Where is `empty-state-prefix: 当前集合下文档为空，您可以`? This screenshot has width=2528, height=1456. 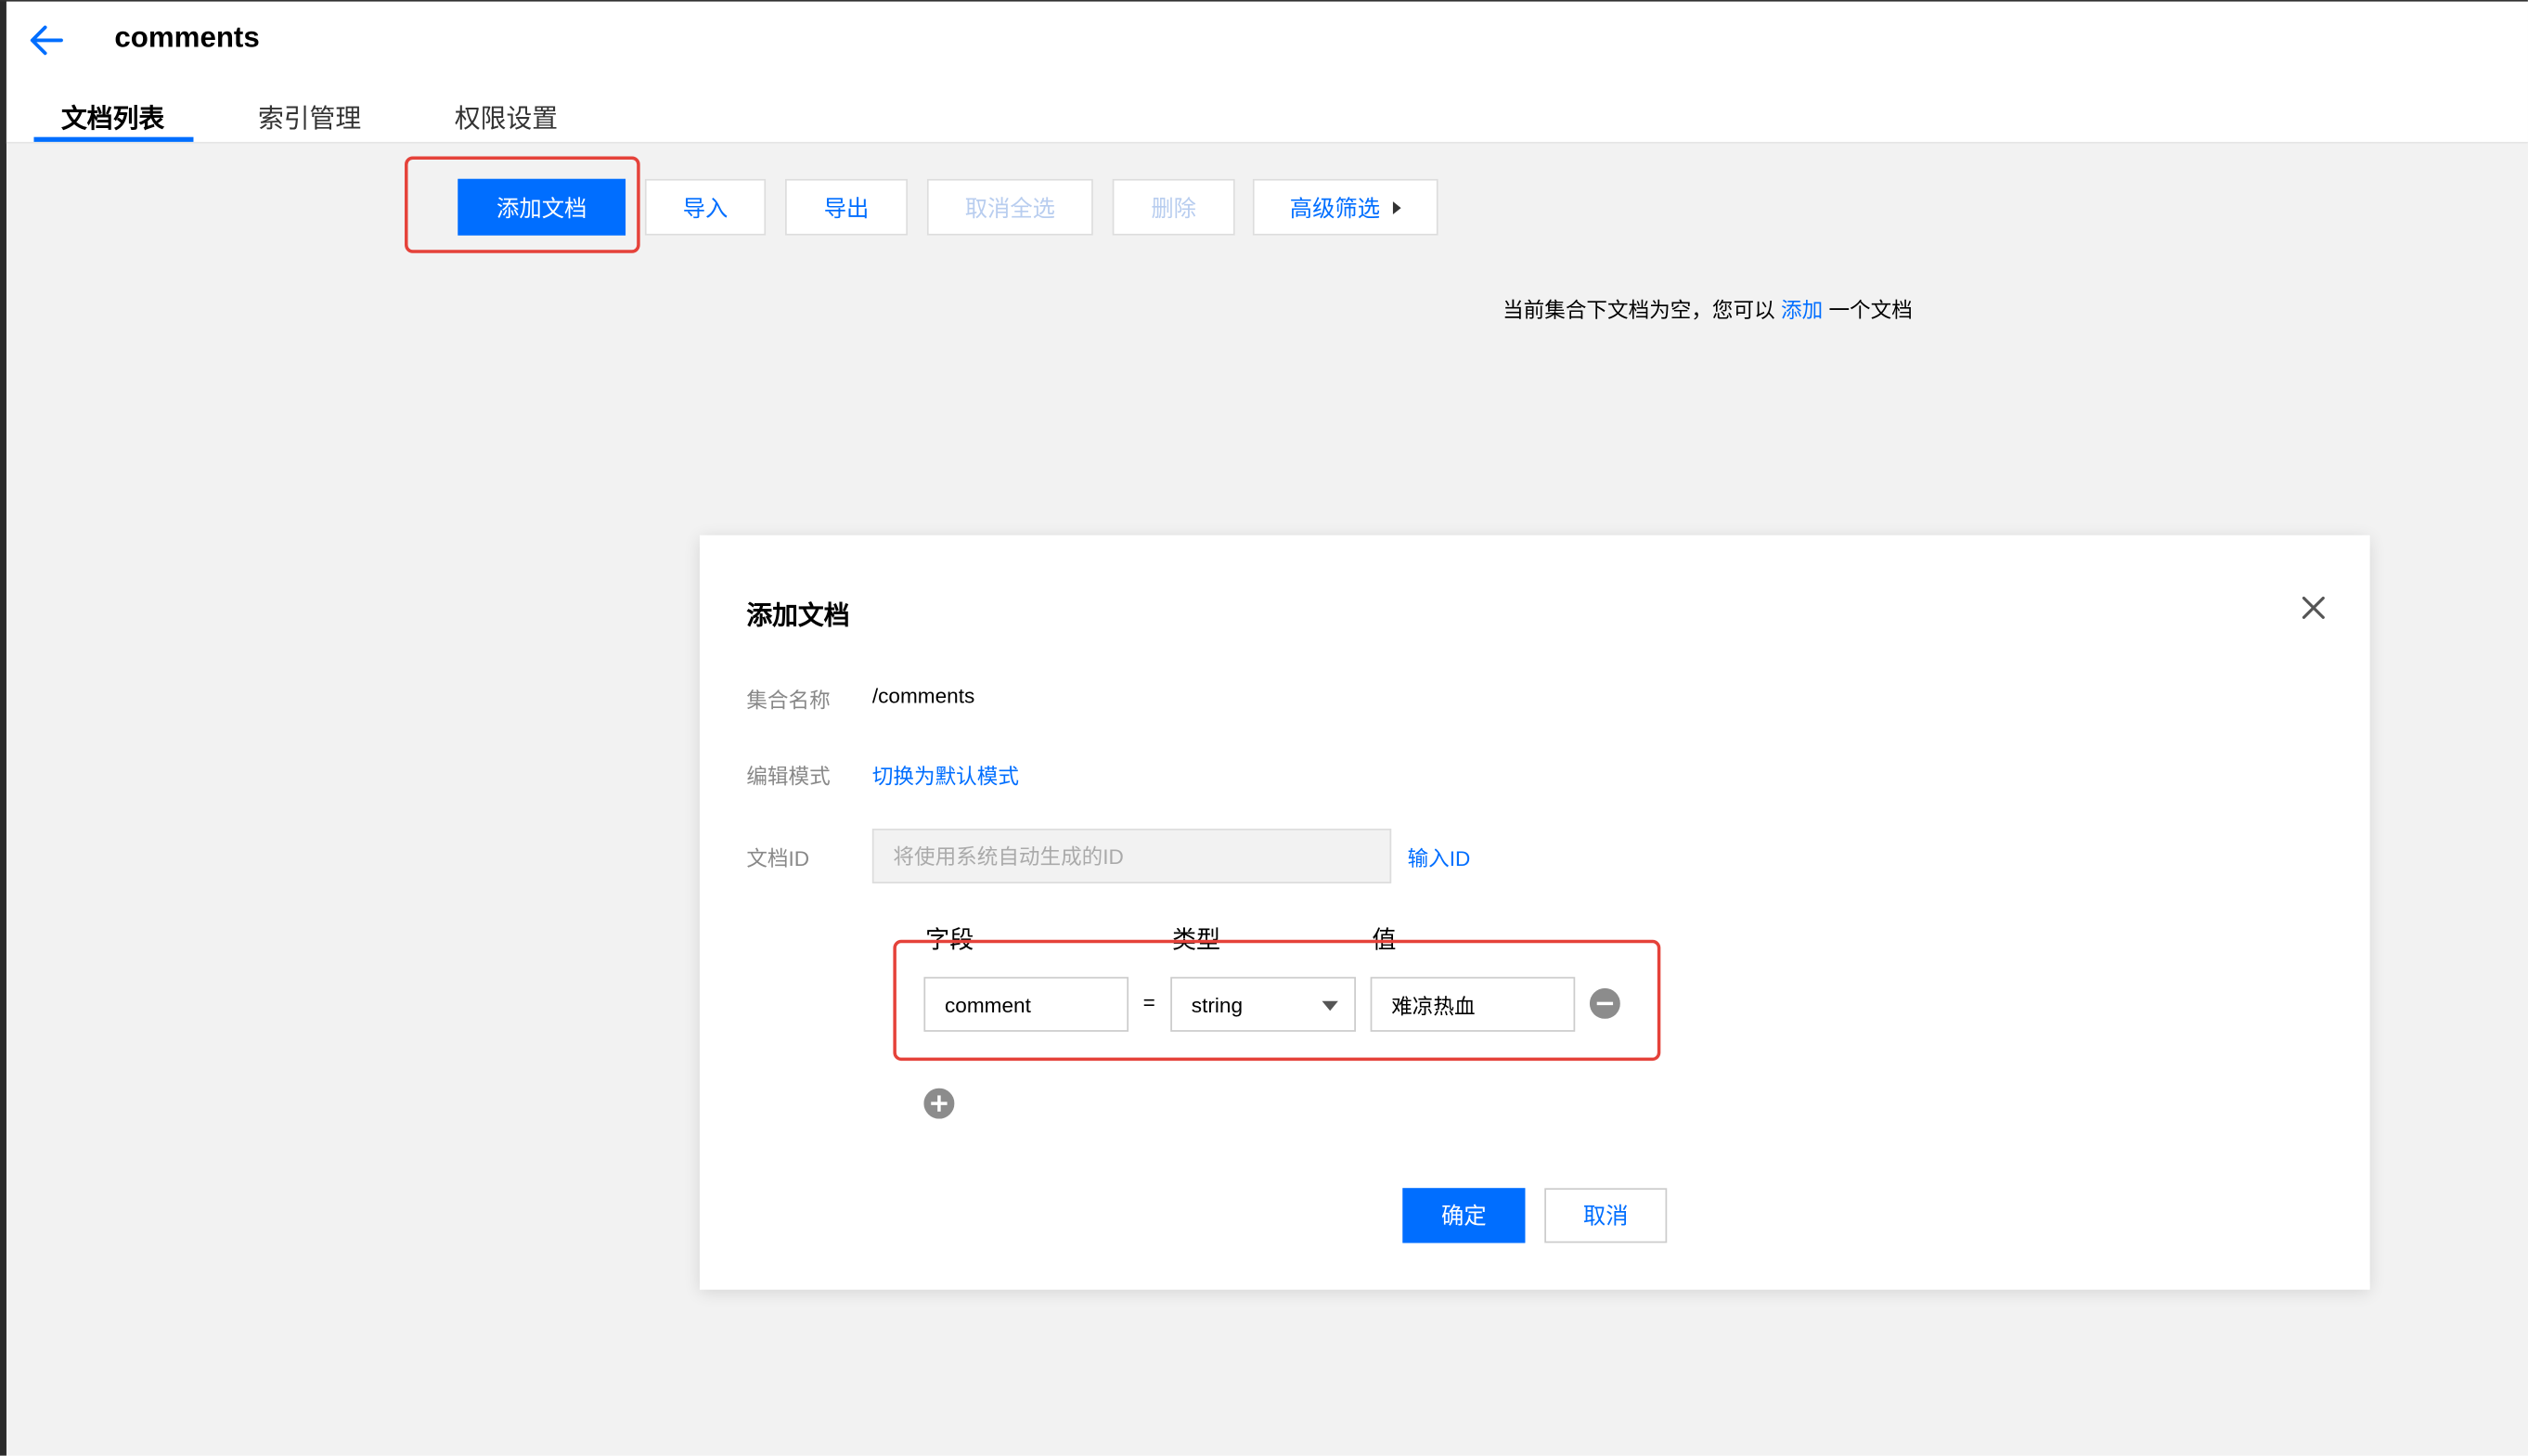
empty-state-prefix: 当前集合下文档为空，您可以 is located at coordinates (1639, 310).